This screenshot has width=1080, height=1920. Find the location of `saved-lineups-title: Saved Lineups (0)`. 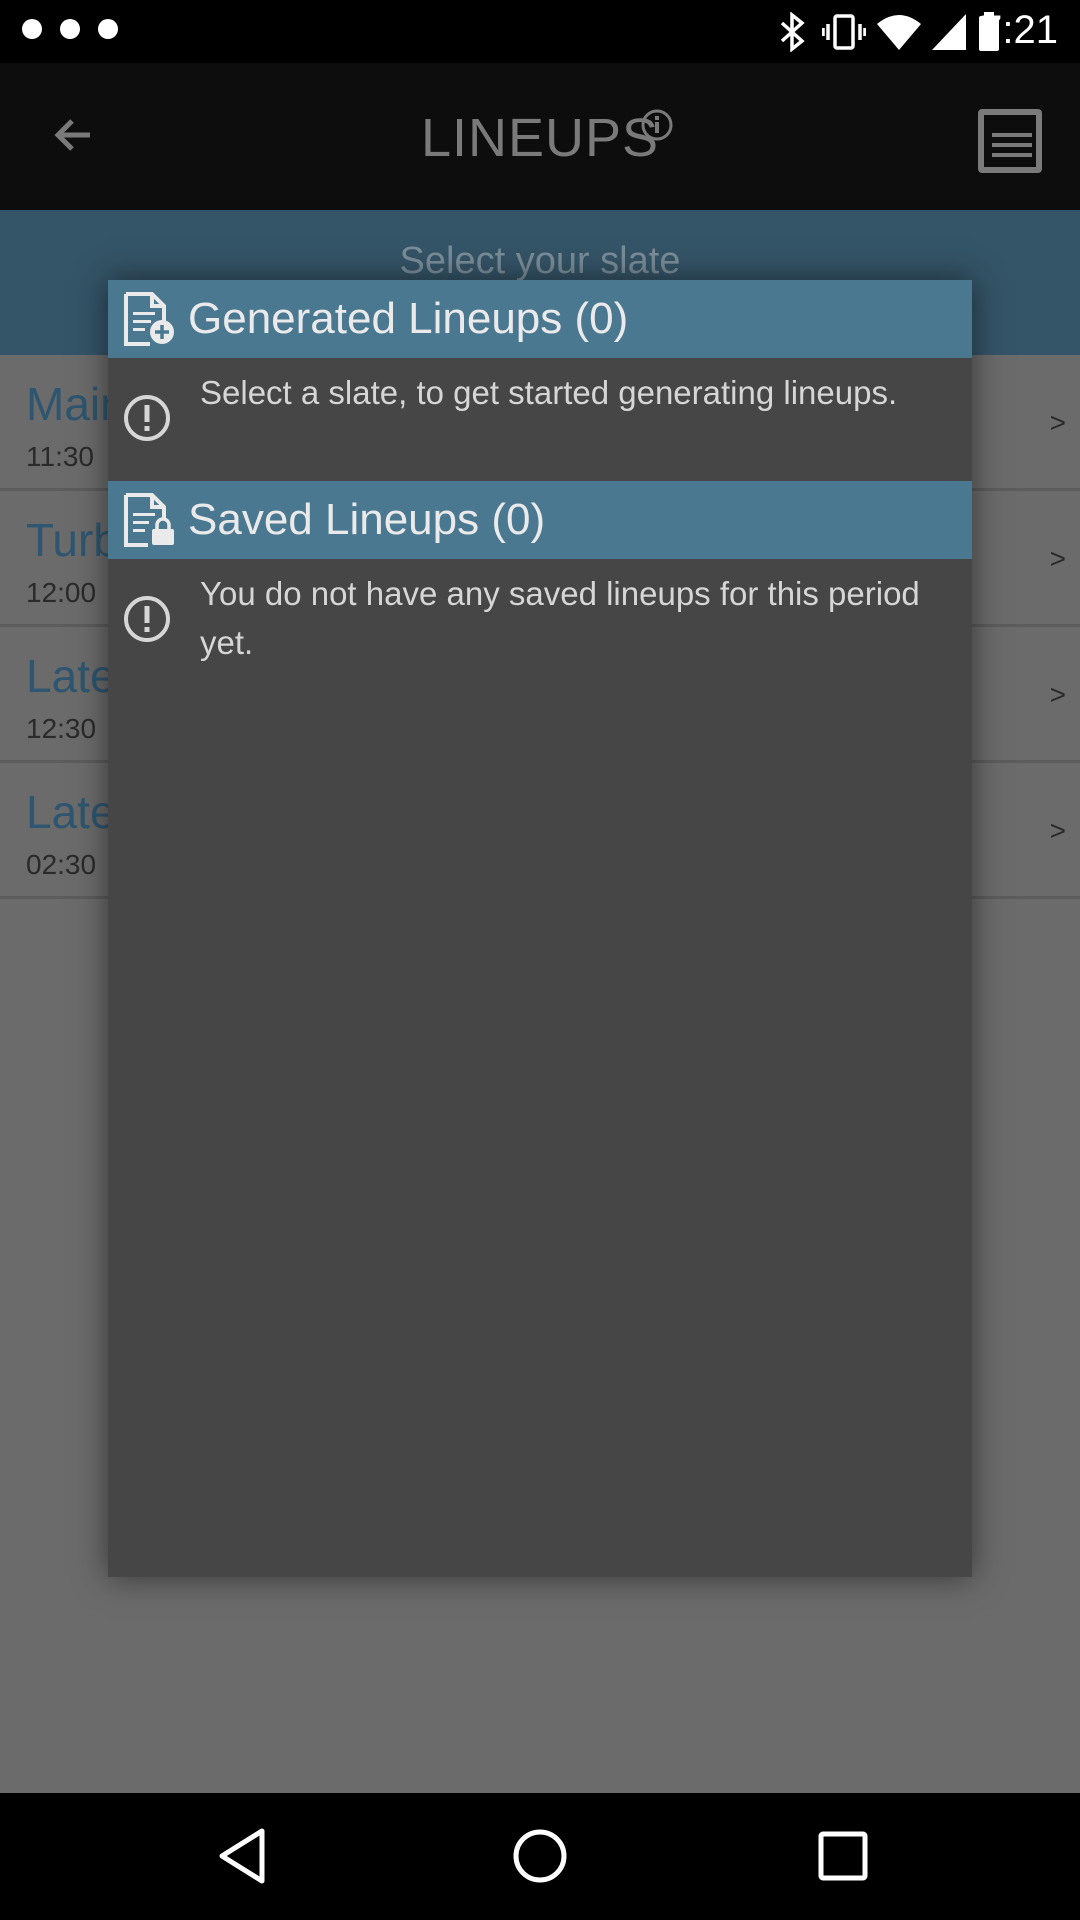

saved-lineups-title: Saved Lineups (0) is located at coordinates (367, 519).